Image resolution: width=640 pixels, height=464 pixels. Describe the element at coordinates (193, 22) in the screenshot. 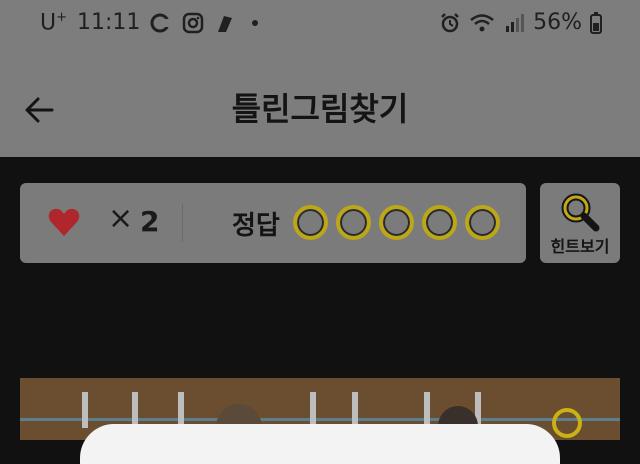

I see `instagram-icon` at that location.